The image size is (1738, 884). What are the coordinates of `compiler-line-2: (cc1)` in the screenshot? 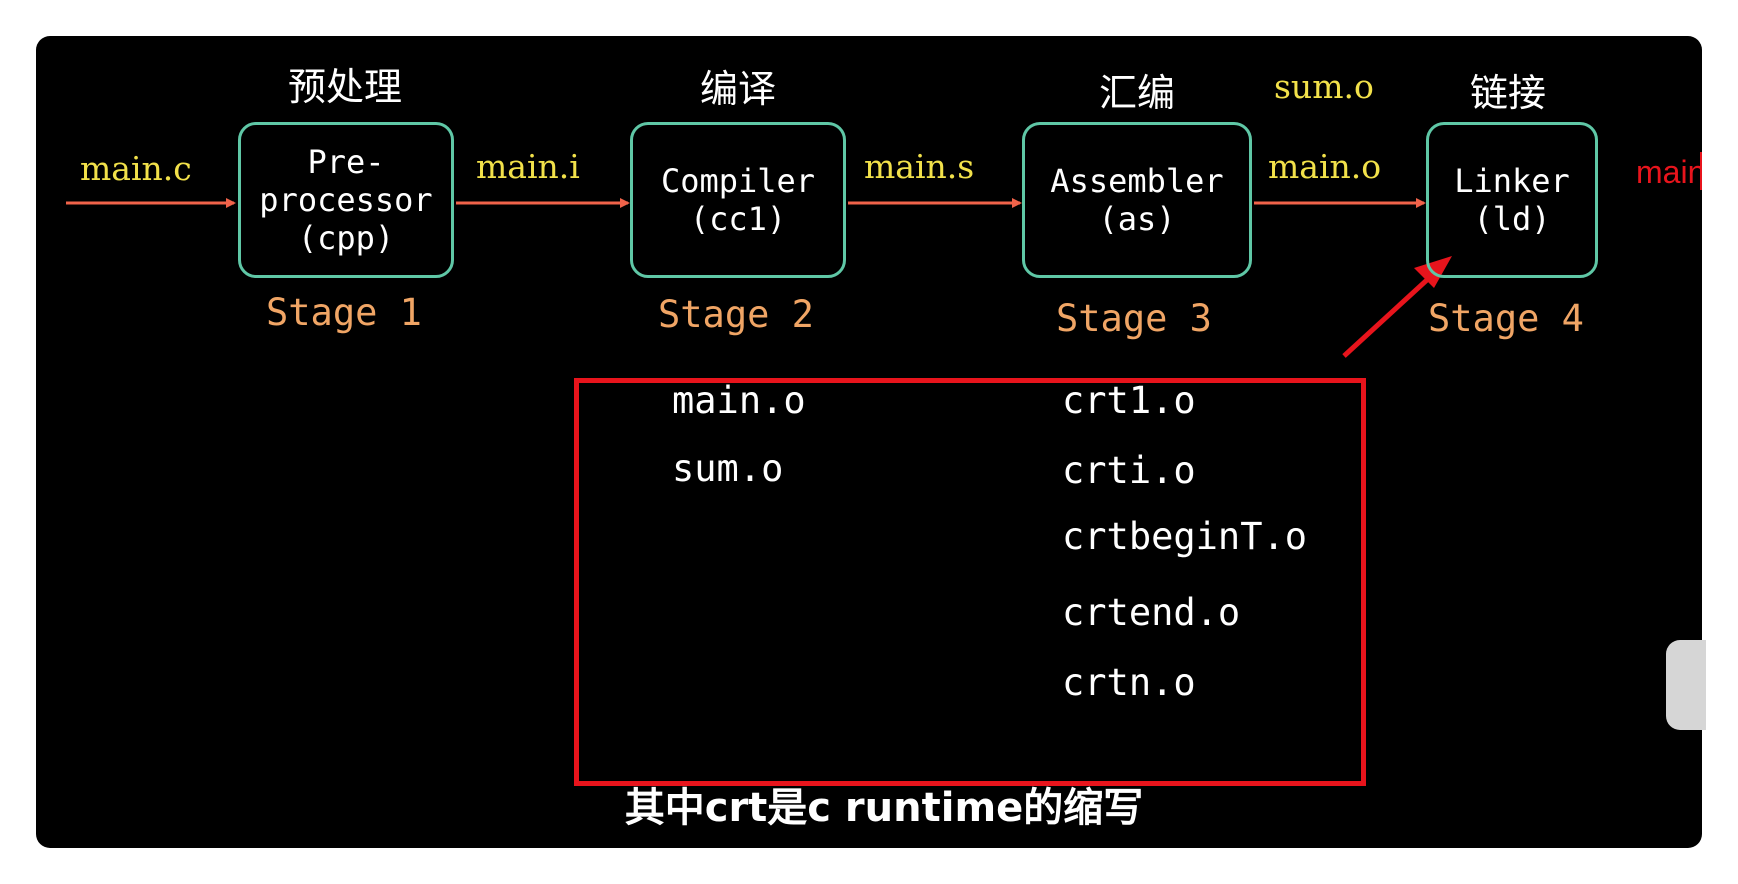 It's located at (738, 219).